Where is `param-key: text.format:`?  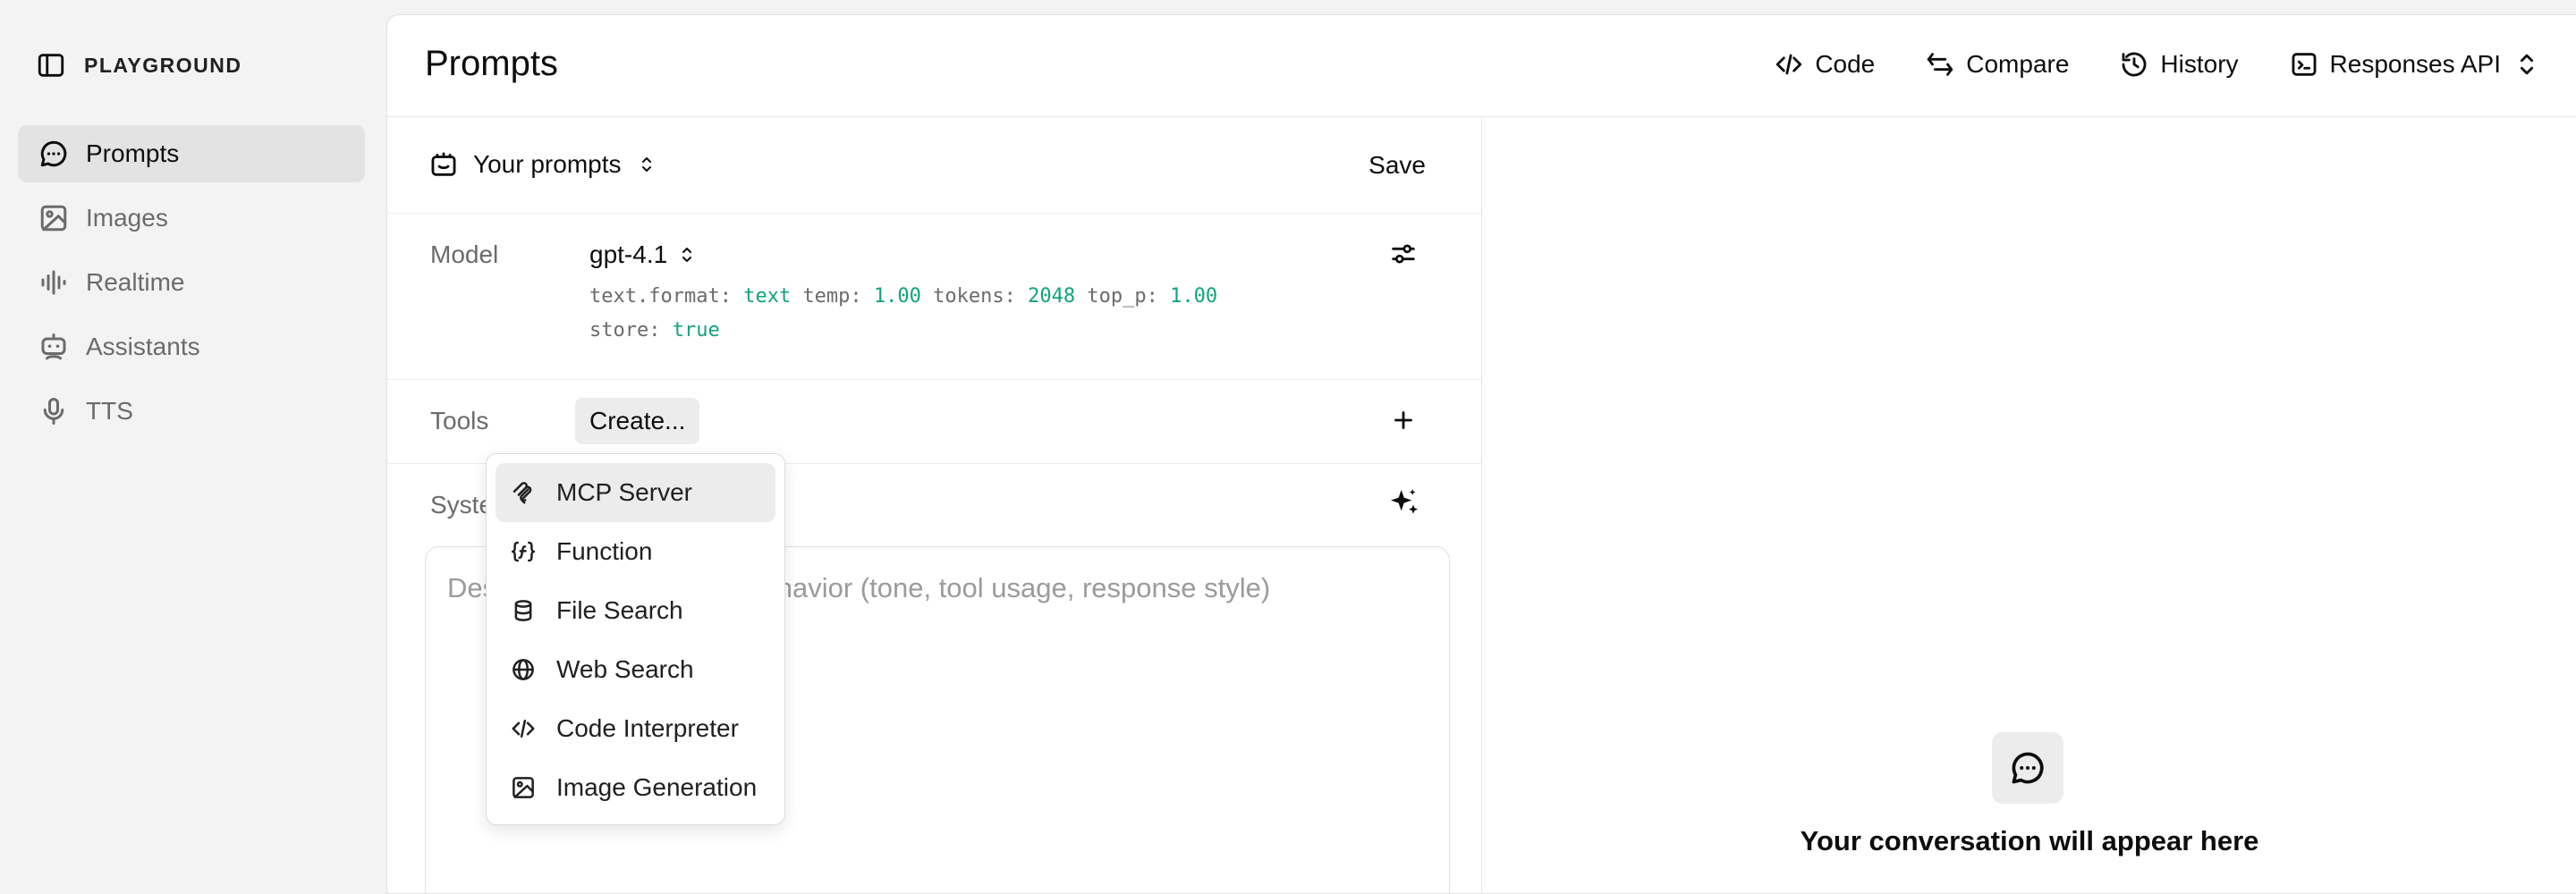
param-key: text.format: is located at coordinates (660, 296).